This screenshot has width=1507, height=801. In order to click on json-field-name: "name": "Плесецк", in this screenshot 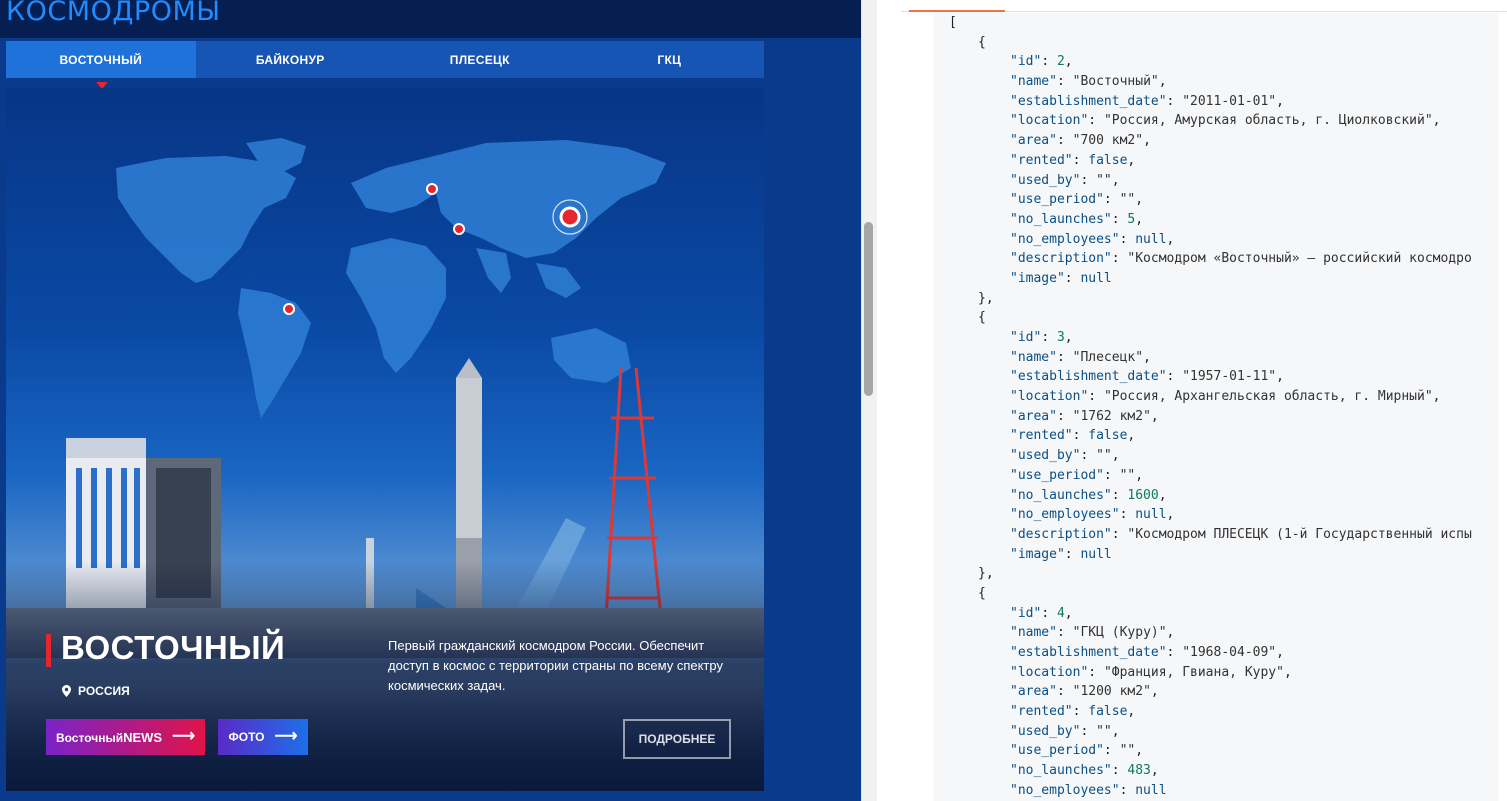, I will do `click(1080, 357)`.